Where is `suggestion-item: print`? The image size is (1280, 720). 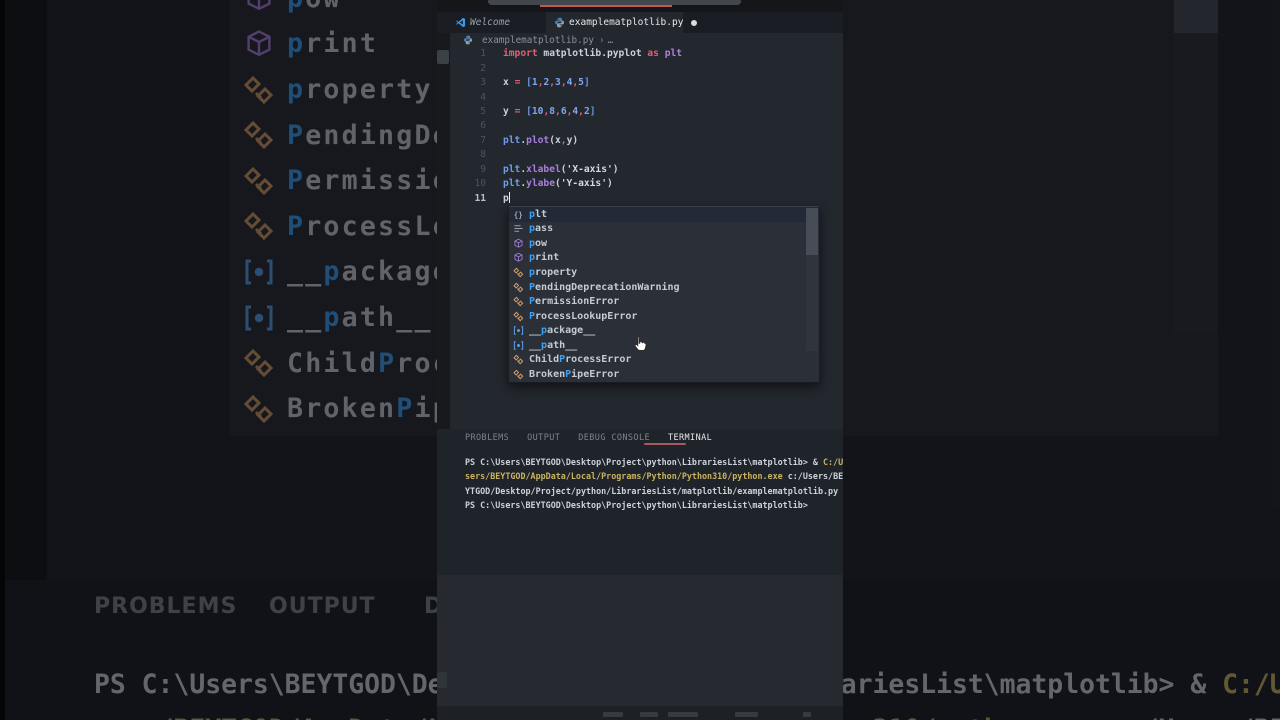
suggestion-item: print is located at coordinates (664, 258).